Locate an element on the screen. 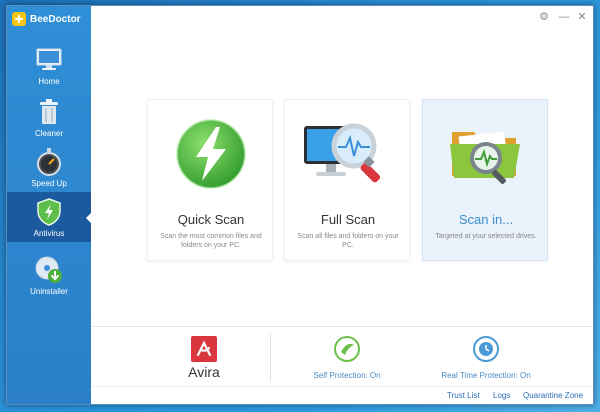 This screenshot has height=412, width=600. self-protection-icon is located at coordinates (347, 349).